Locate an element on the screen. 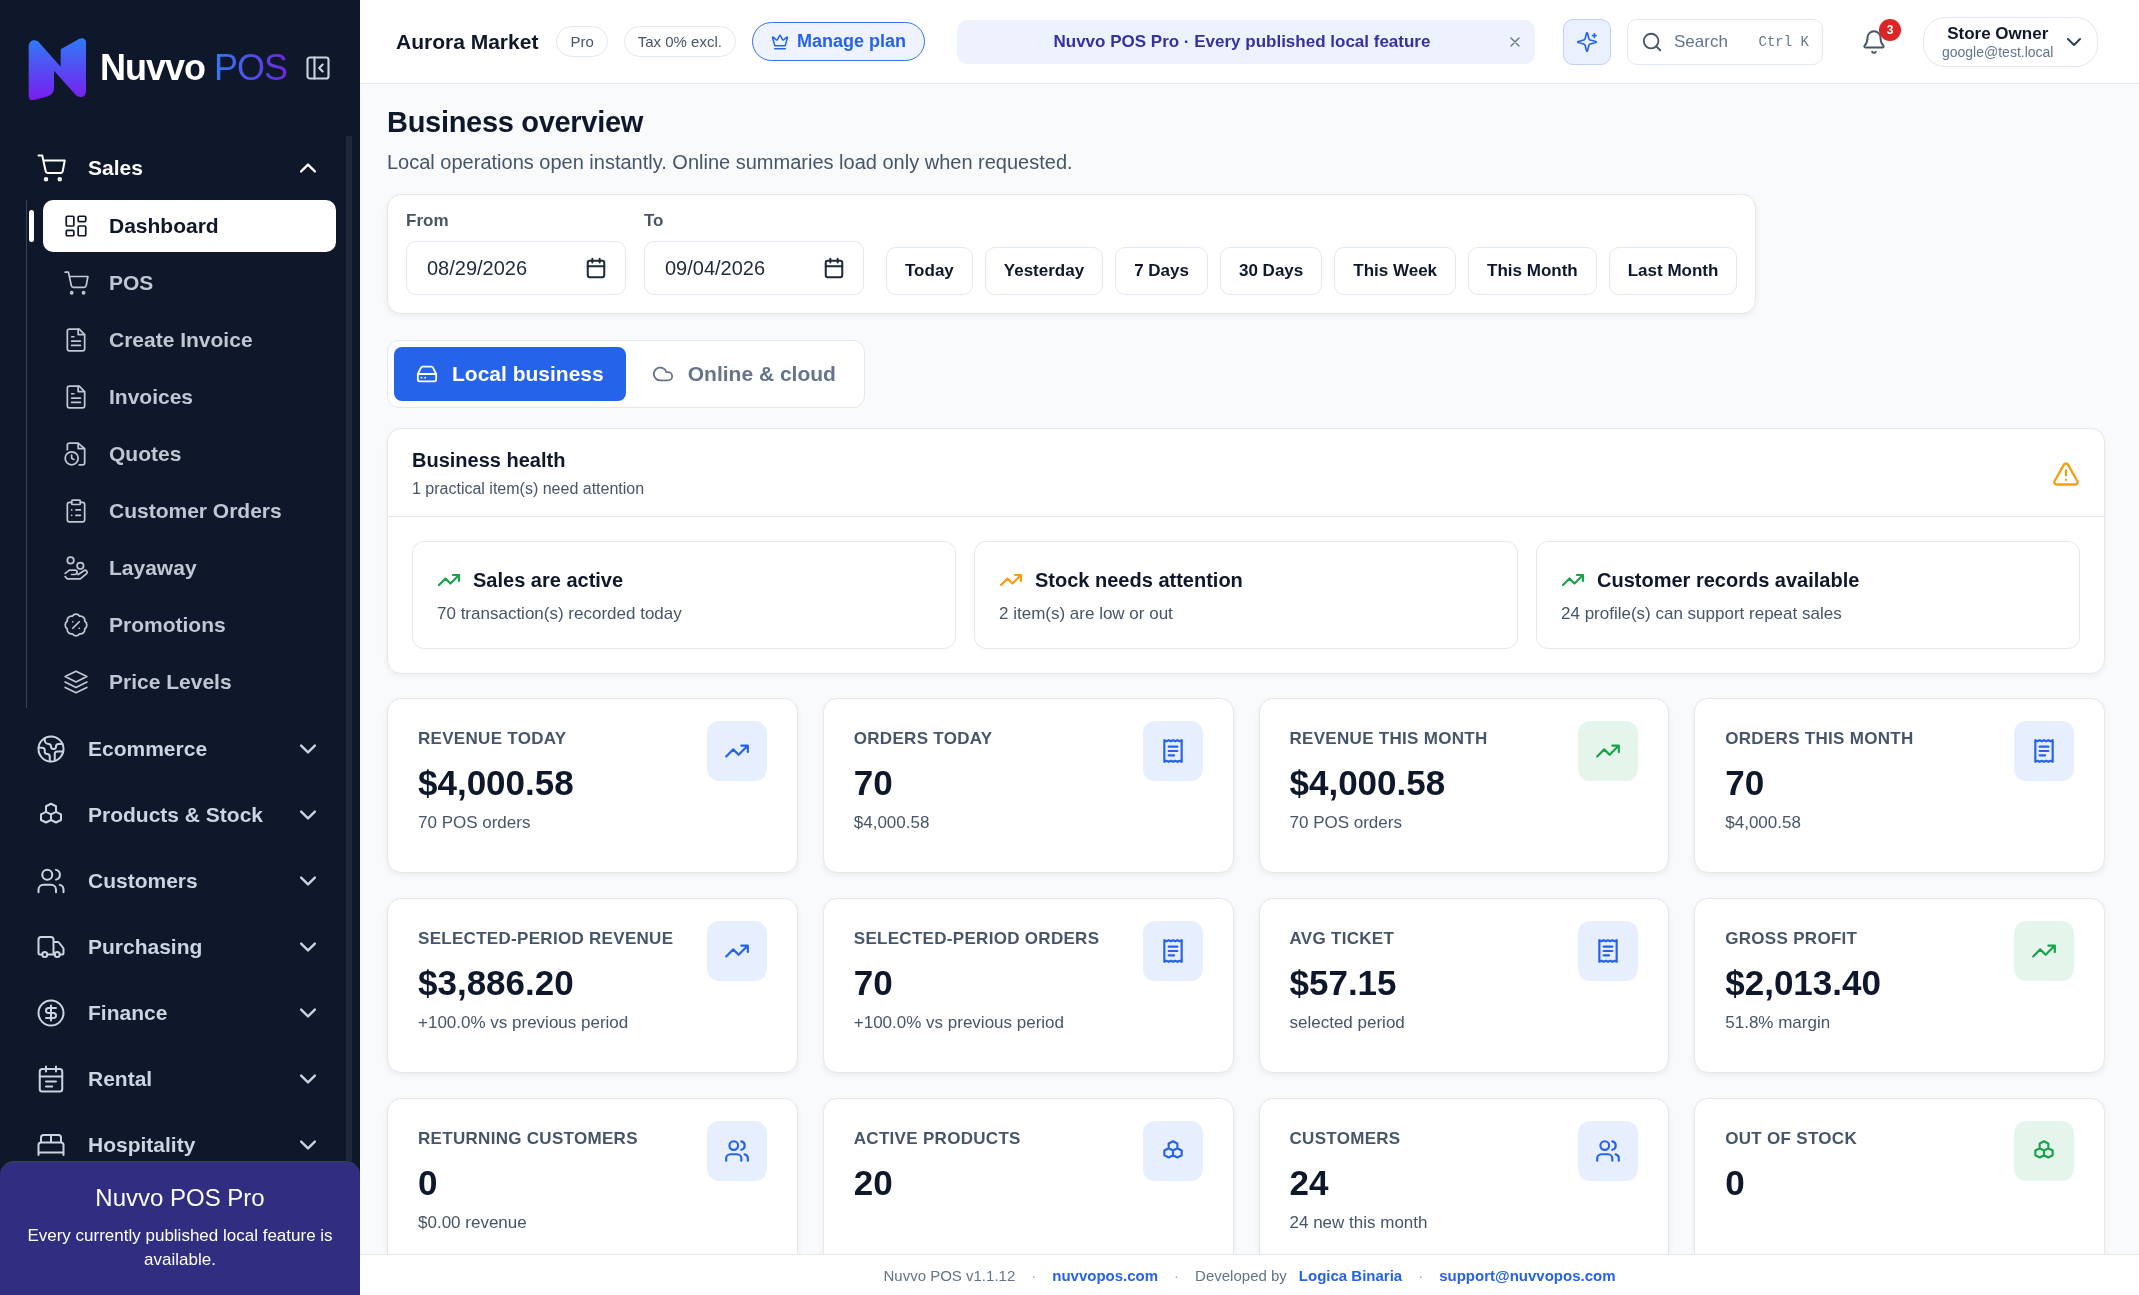  panel-collapse-icon is located at coordinates (318, 68).